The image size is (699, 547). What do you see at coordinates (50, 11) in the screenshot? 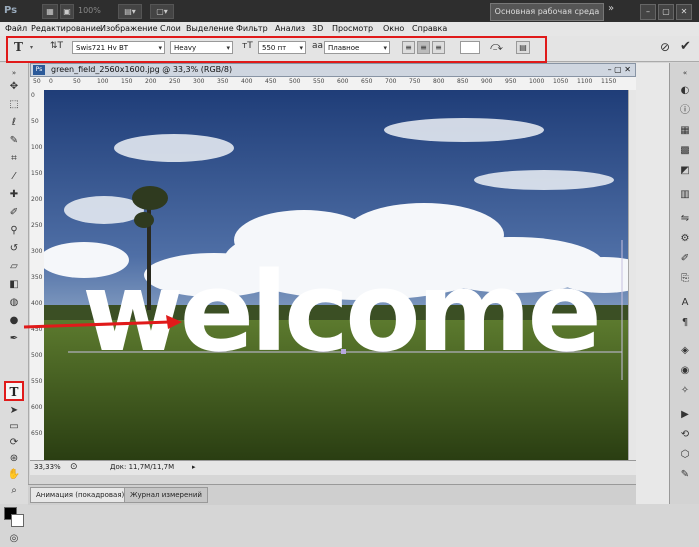
I see `bridge-icon: ▦` at bounding box center [50, 11].